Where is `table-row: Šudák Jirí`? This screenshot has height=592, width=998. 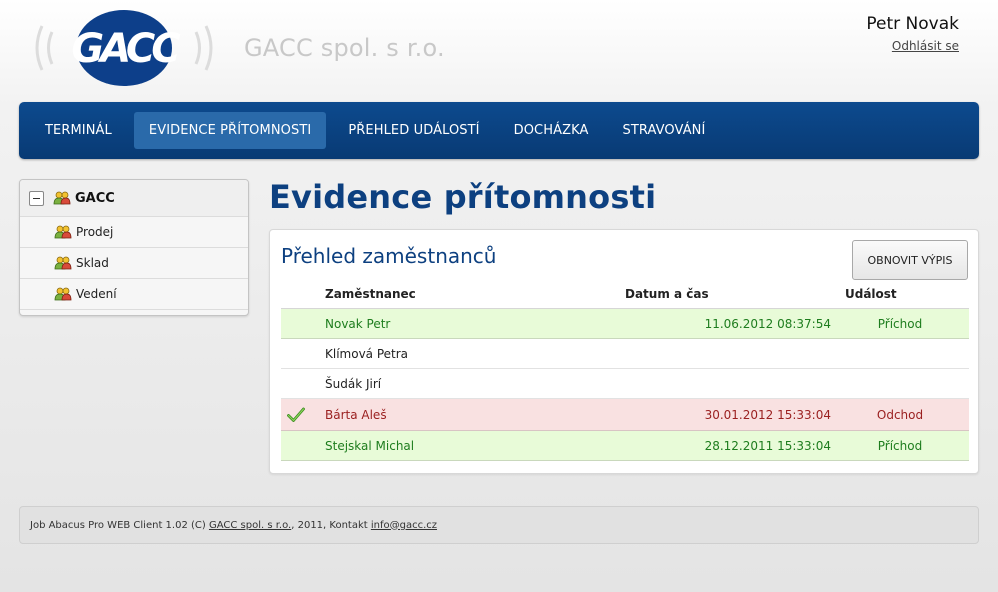
table-row: Šudák Jirí is located at coordinates (625, 384).